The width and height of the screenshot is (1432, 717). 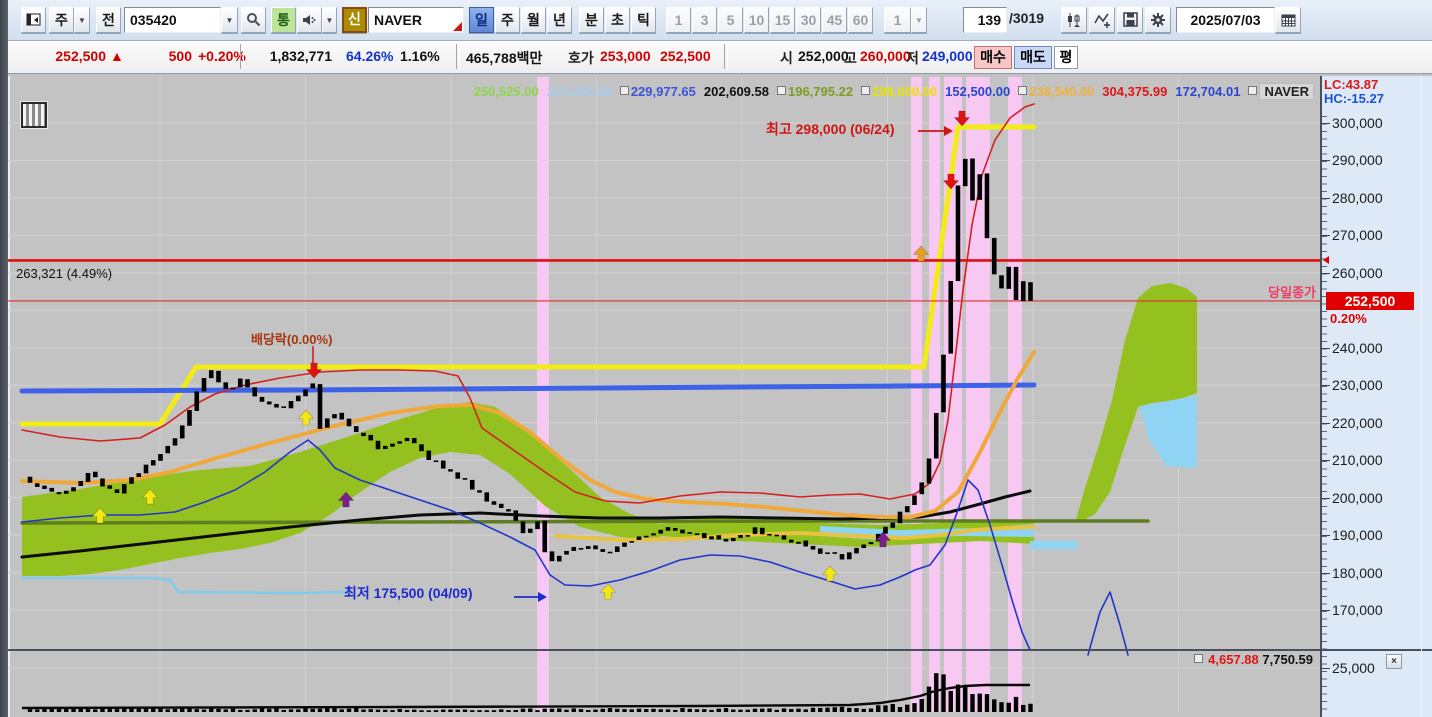 What do you see at coordinates (309, 20) in the screenshot?
I see `sound-button` at bounding box center [309, 20].